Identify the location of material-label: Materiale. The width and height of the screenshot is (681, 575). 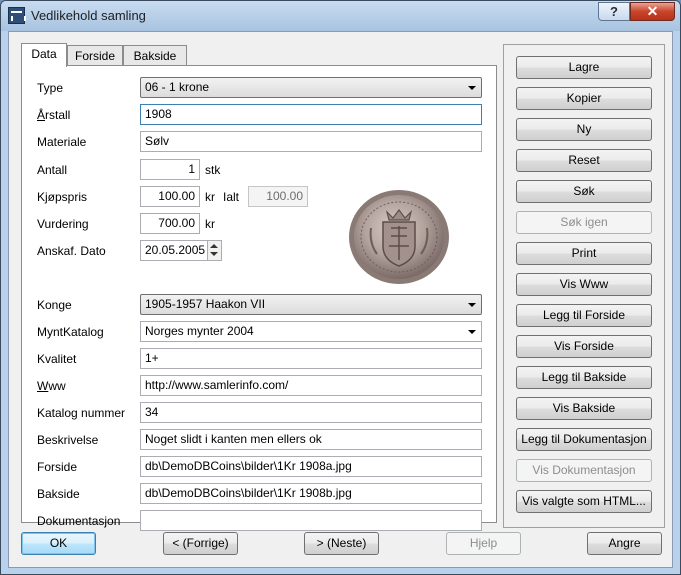
(62, 142).